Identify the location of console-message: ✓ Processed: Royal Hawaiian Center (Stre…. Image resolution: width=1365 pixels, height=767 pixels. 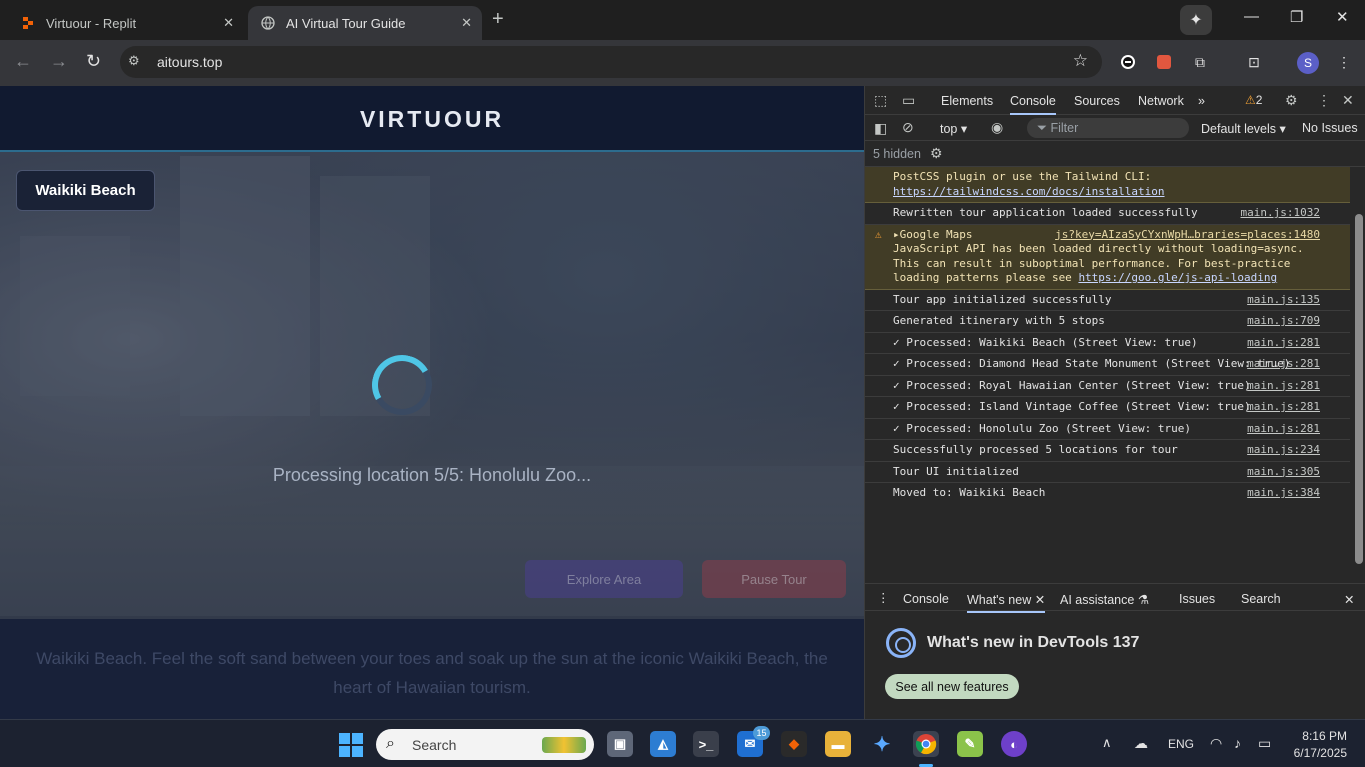
(1107, 386).